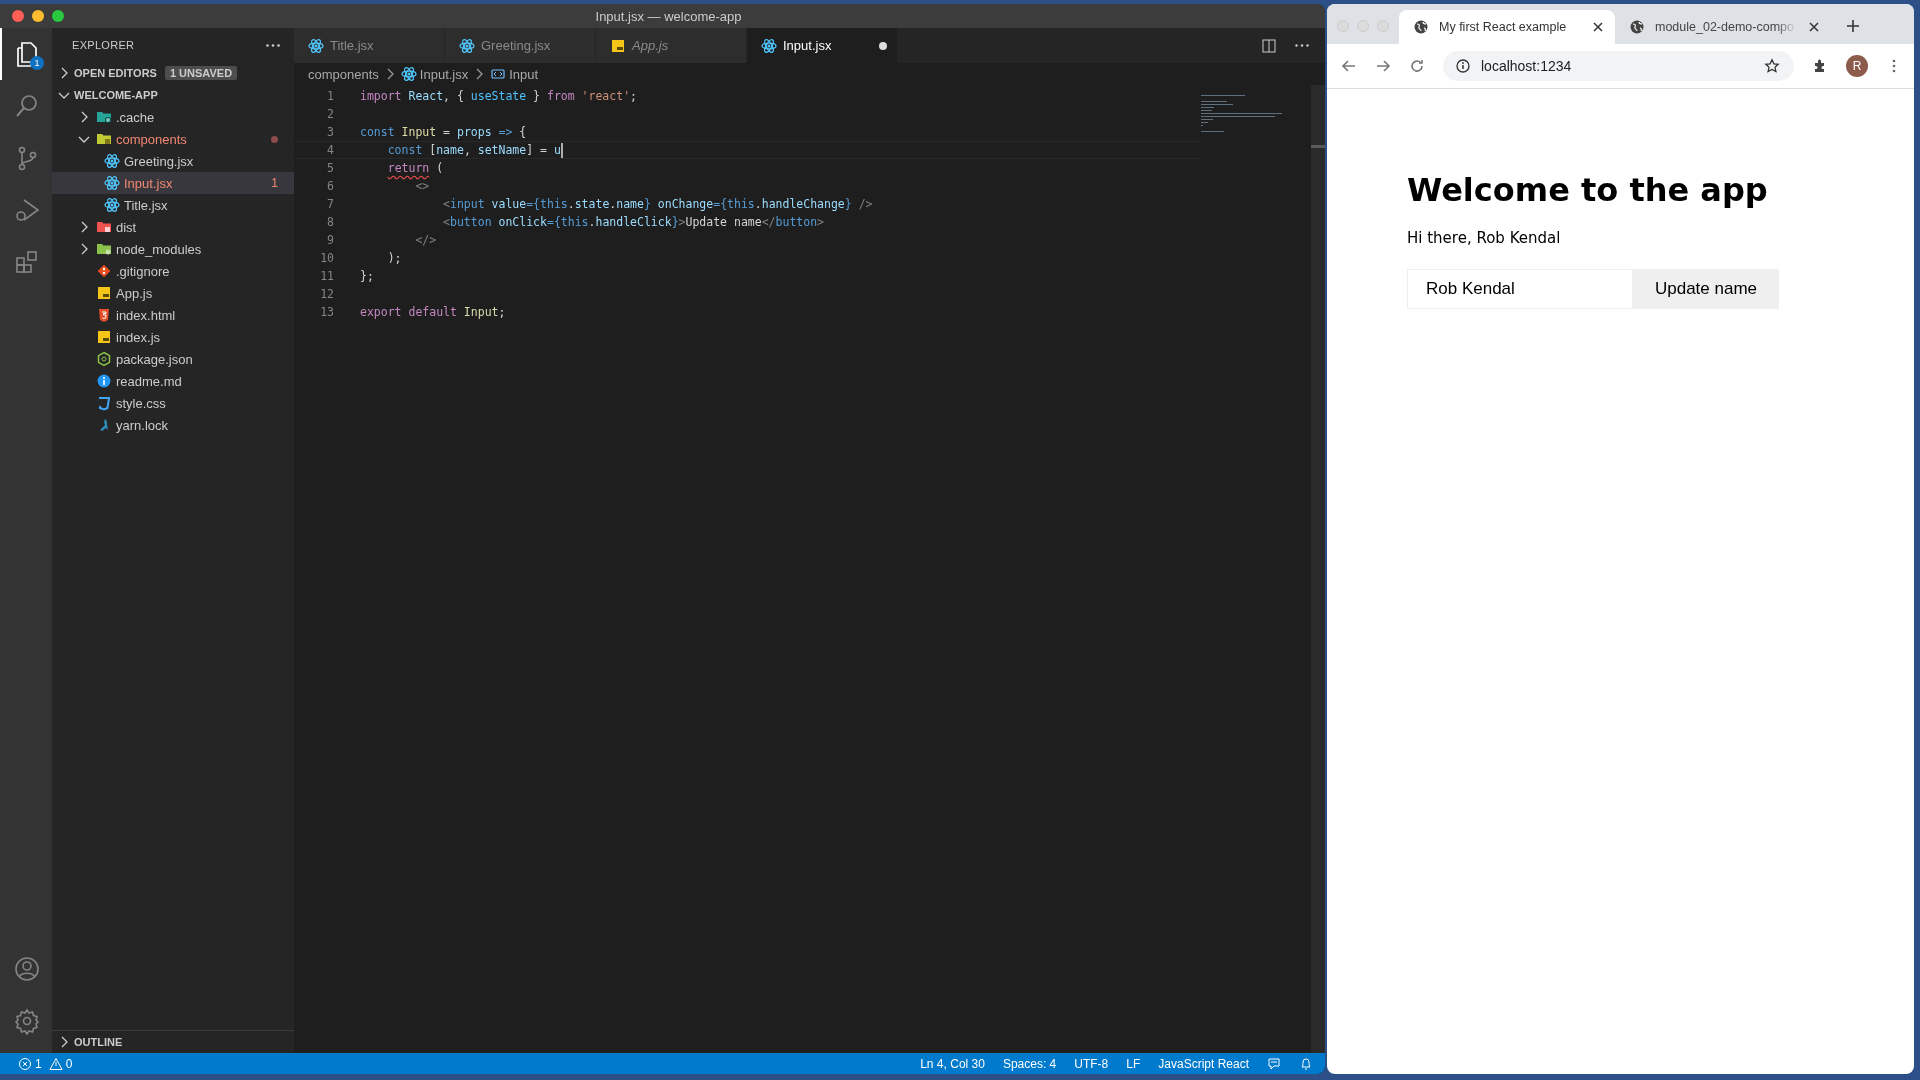 This screenshot has height=1080, width=1920. What do you see at coordinates (668, 16) in the screenshot?
I see `window-title: Input.jsx — welcome-app` at bounding box center [668, 16].